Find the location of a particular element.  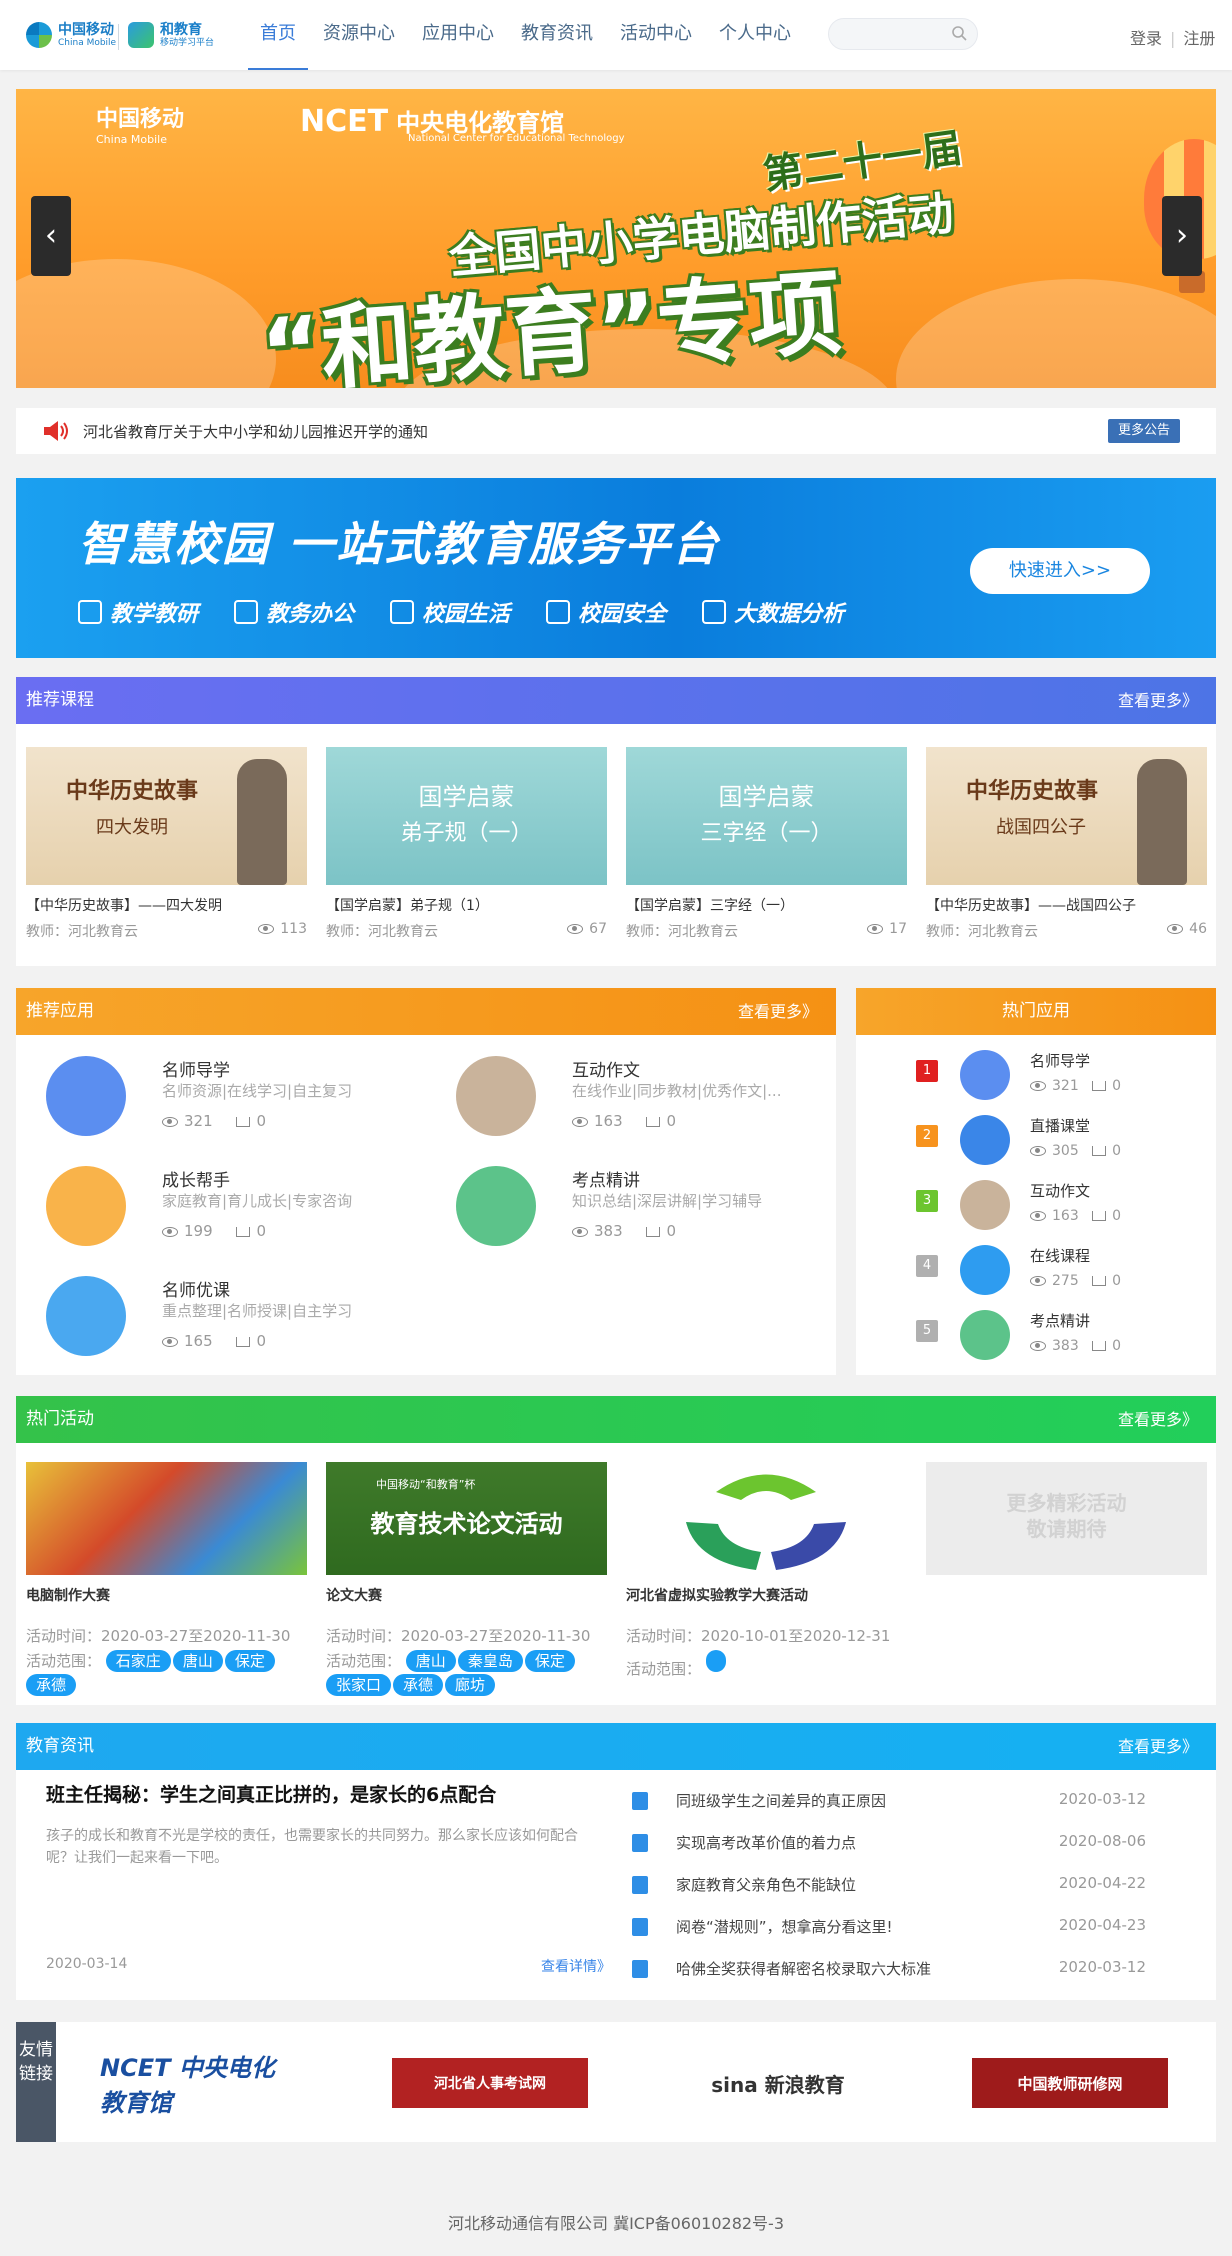

link-teacher-club: 中国教师研修网 is located at coordinates (1070, 2083).